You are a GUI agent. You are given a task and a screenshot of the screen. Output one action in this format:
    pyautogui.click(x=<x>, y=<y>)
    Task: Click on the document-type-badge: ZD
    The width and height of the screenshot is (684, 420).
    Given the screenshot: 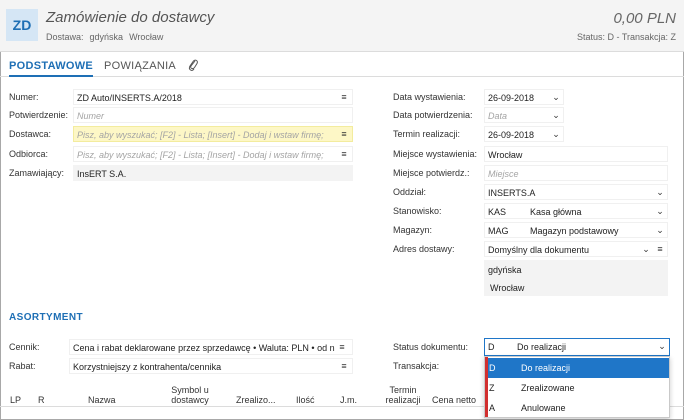 What is the action you would take?
    pyautogui.click(x=22, y=25)
    